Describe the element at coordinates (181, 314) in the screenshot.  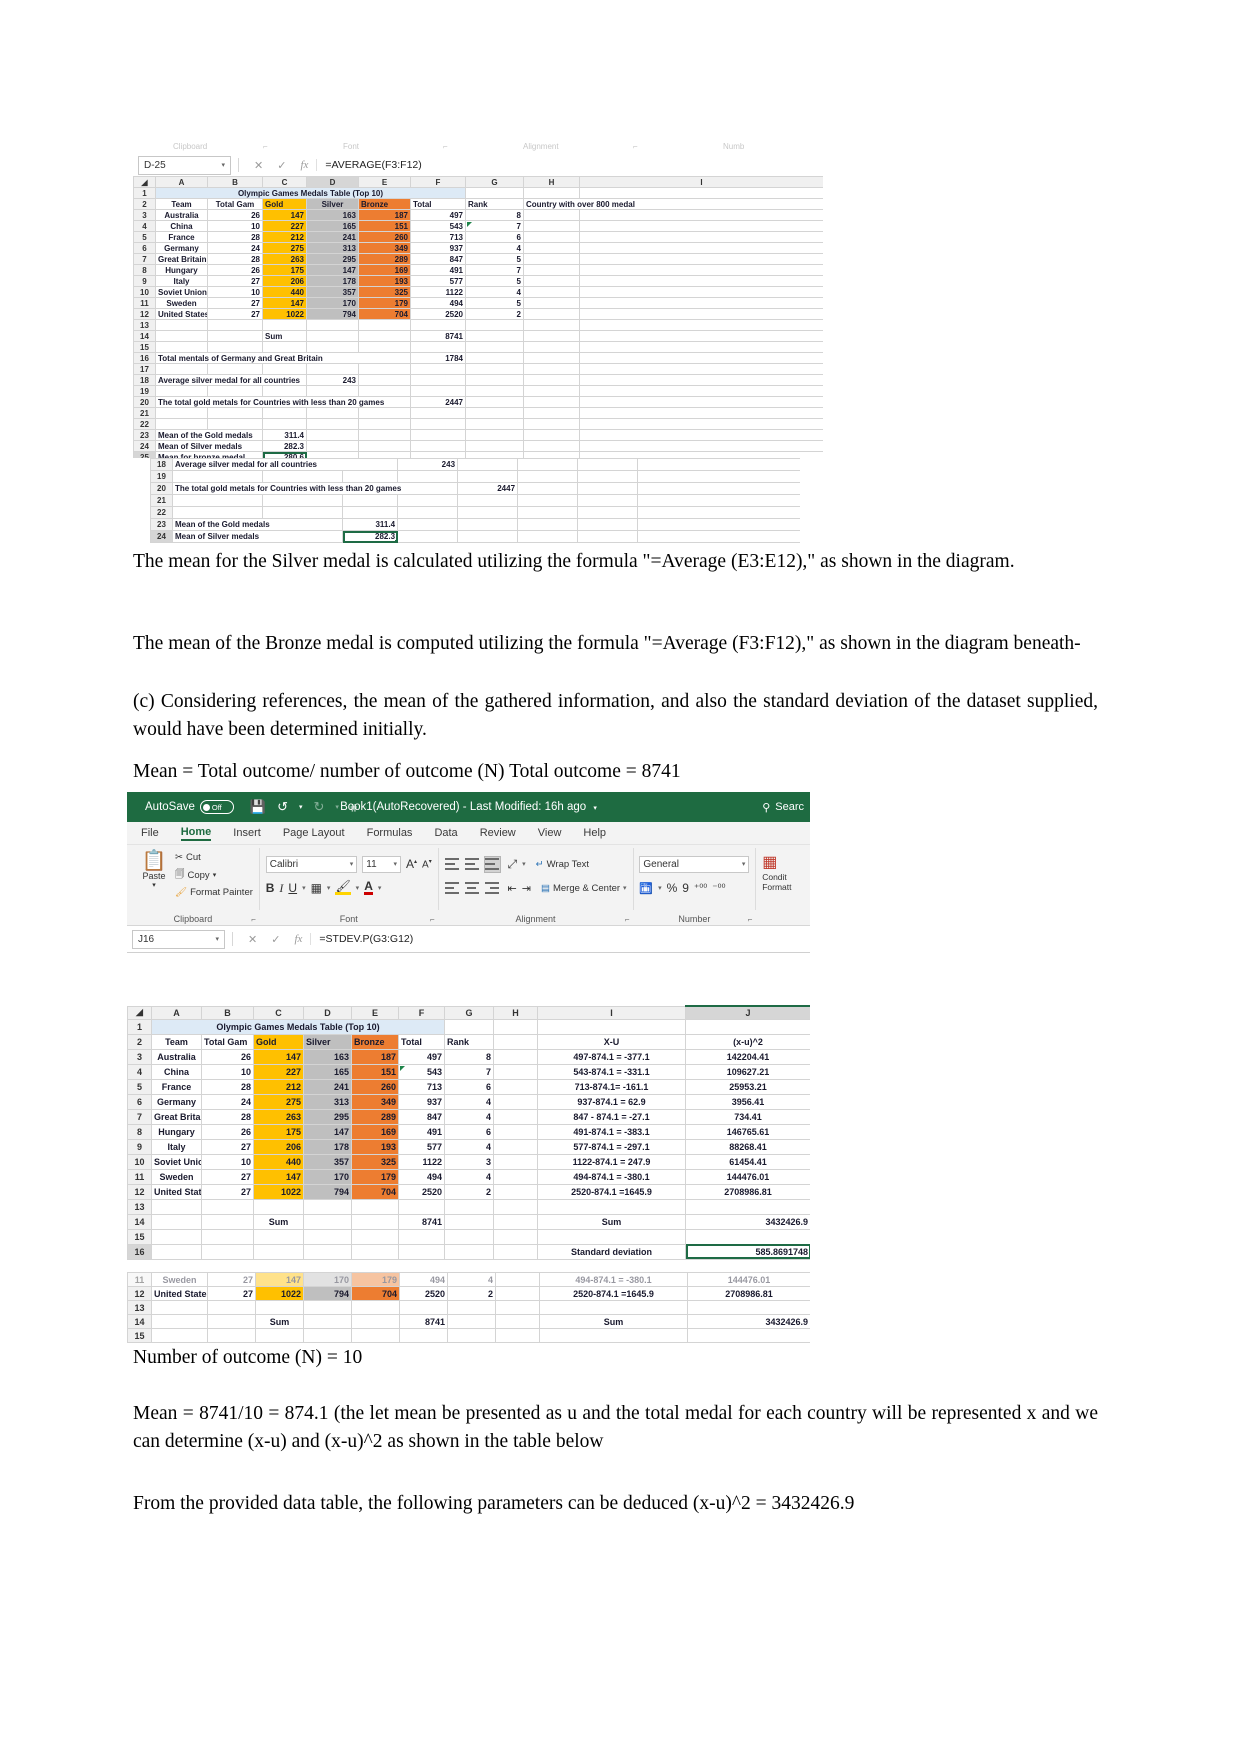
I see `cell-team: United States` at that location.